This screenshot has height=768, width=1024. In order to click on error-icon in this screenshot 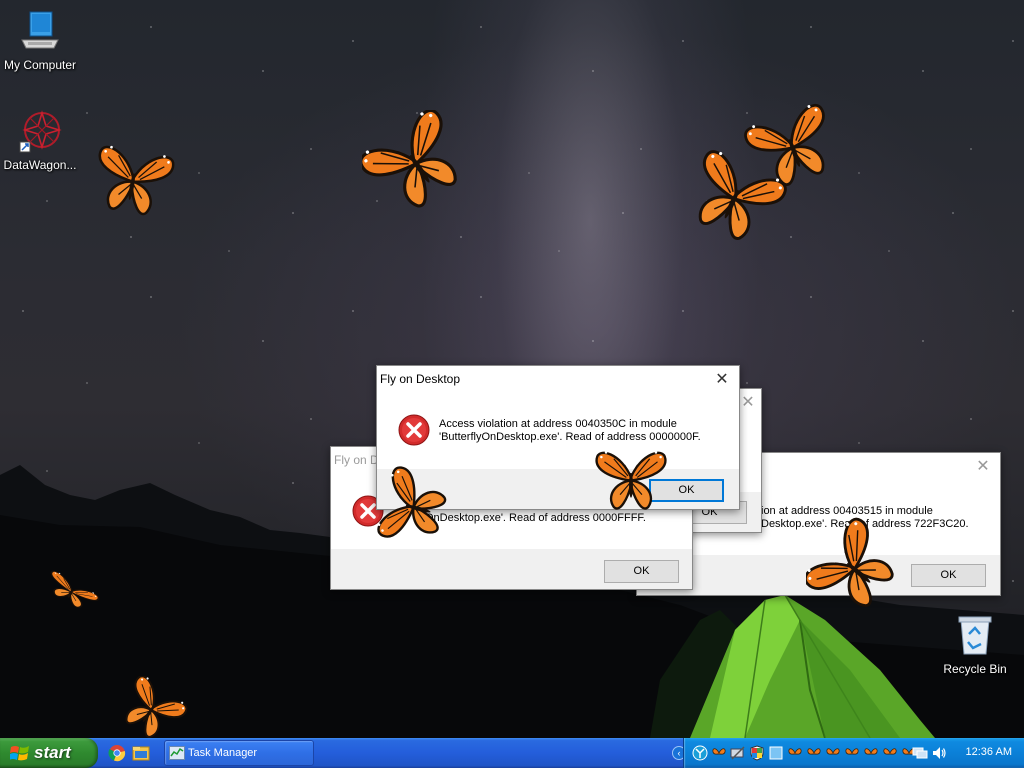, I will do `click(414, 430)`.